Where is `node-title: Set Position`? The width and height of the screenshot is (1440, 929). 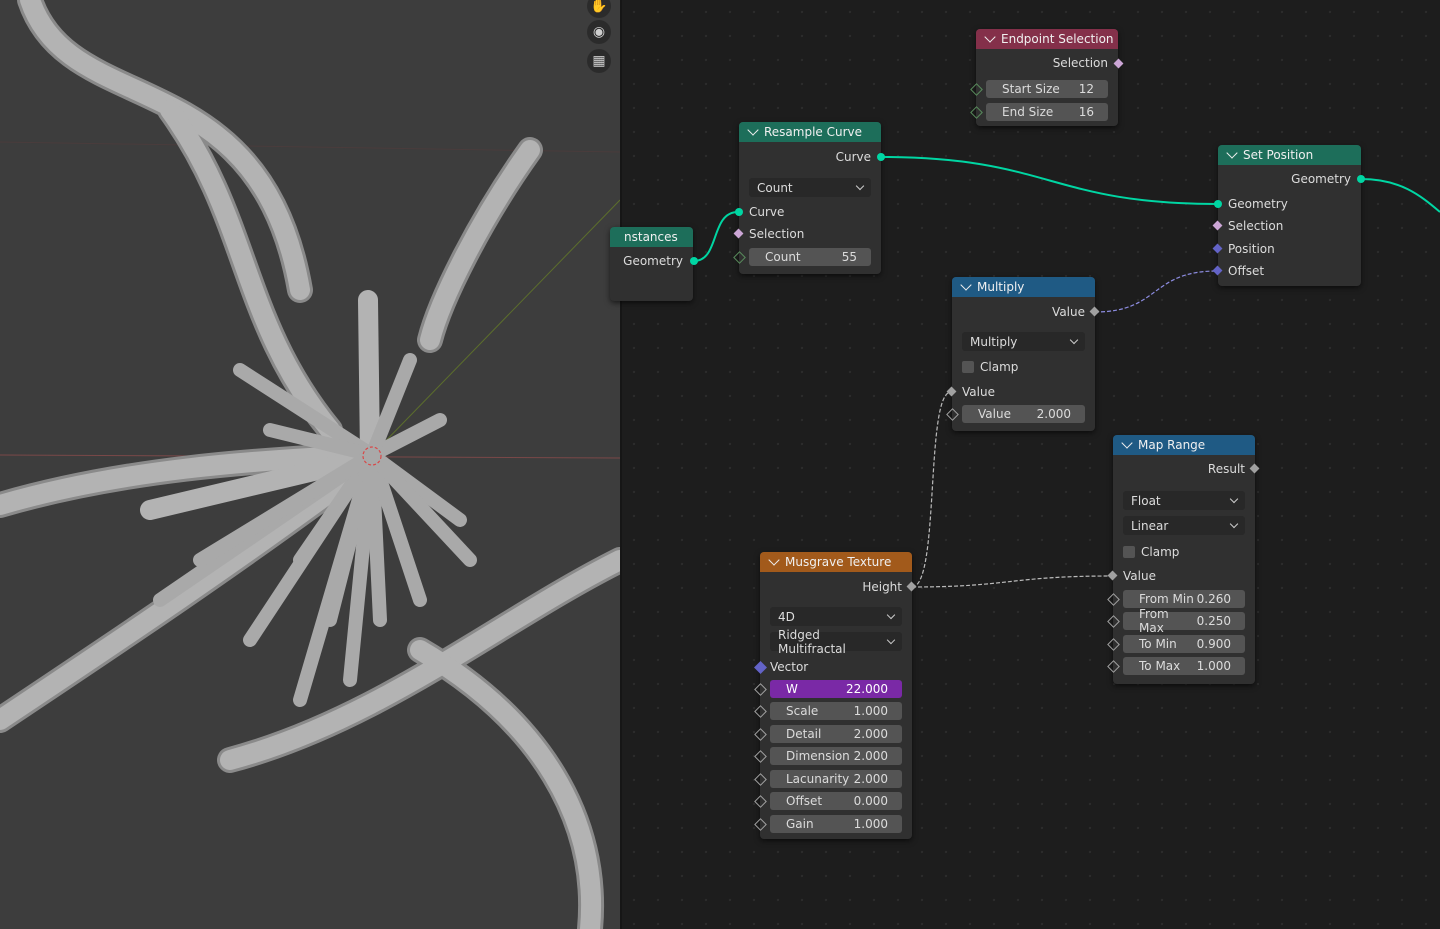 node-title: Set Position is located at coordinates (1278, 155).